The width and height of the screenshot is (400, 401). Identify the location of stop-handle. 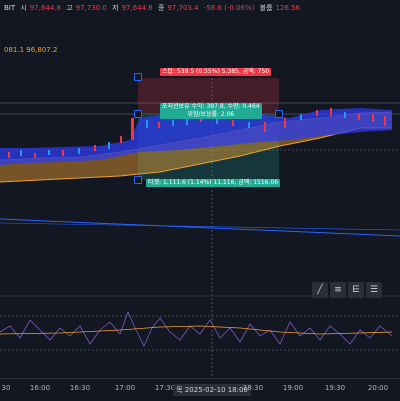
(138, 77).